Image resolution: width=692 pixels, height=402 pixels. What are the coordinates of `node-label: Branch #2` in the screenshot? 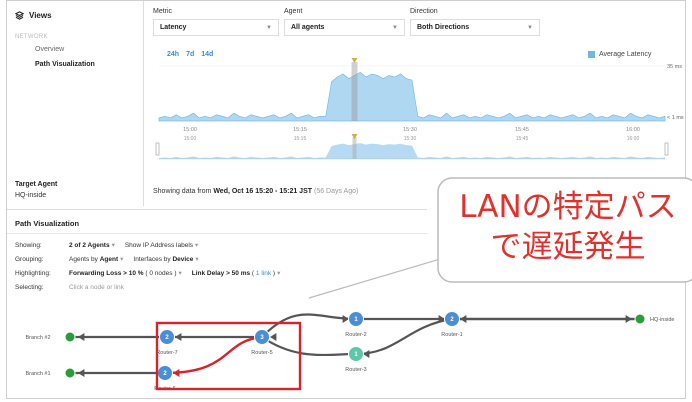 It's located at (37, 338).